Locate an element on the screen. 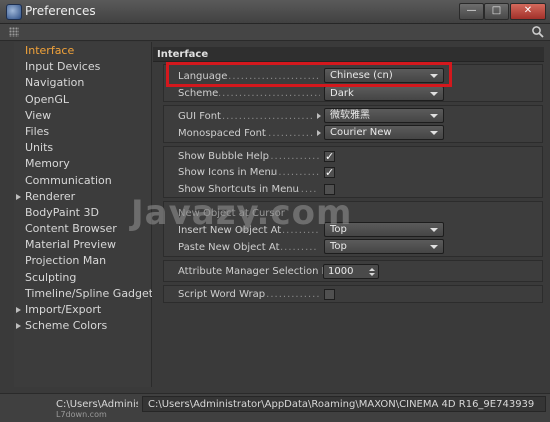 The image size is (550, 422). sidebar-item-communication: Communication is located at coordinates (82, 181).